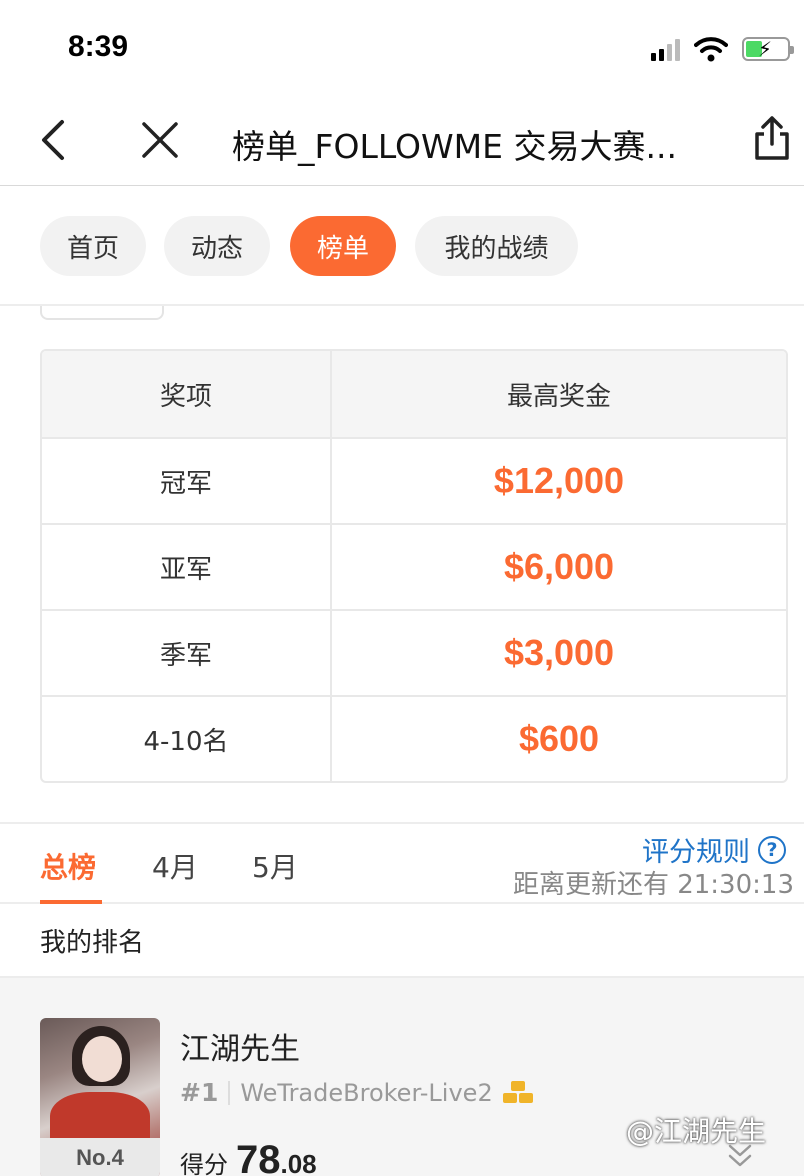 Image resolution: width=804 pixels, height=1176 pixels. I want to click on score-integer: 78, so click(258, 1157).